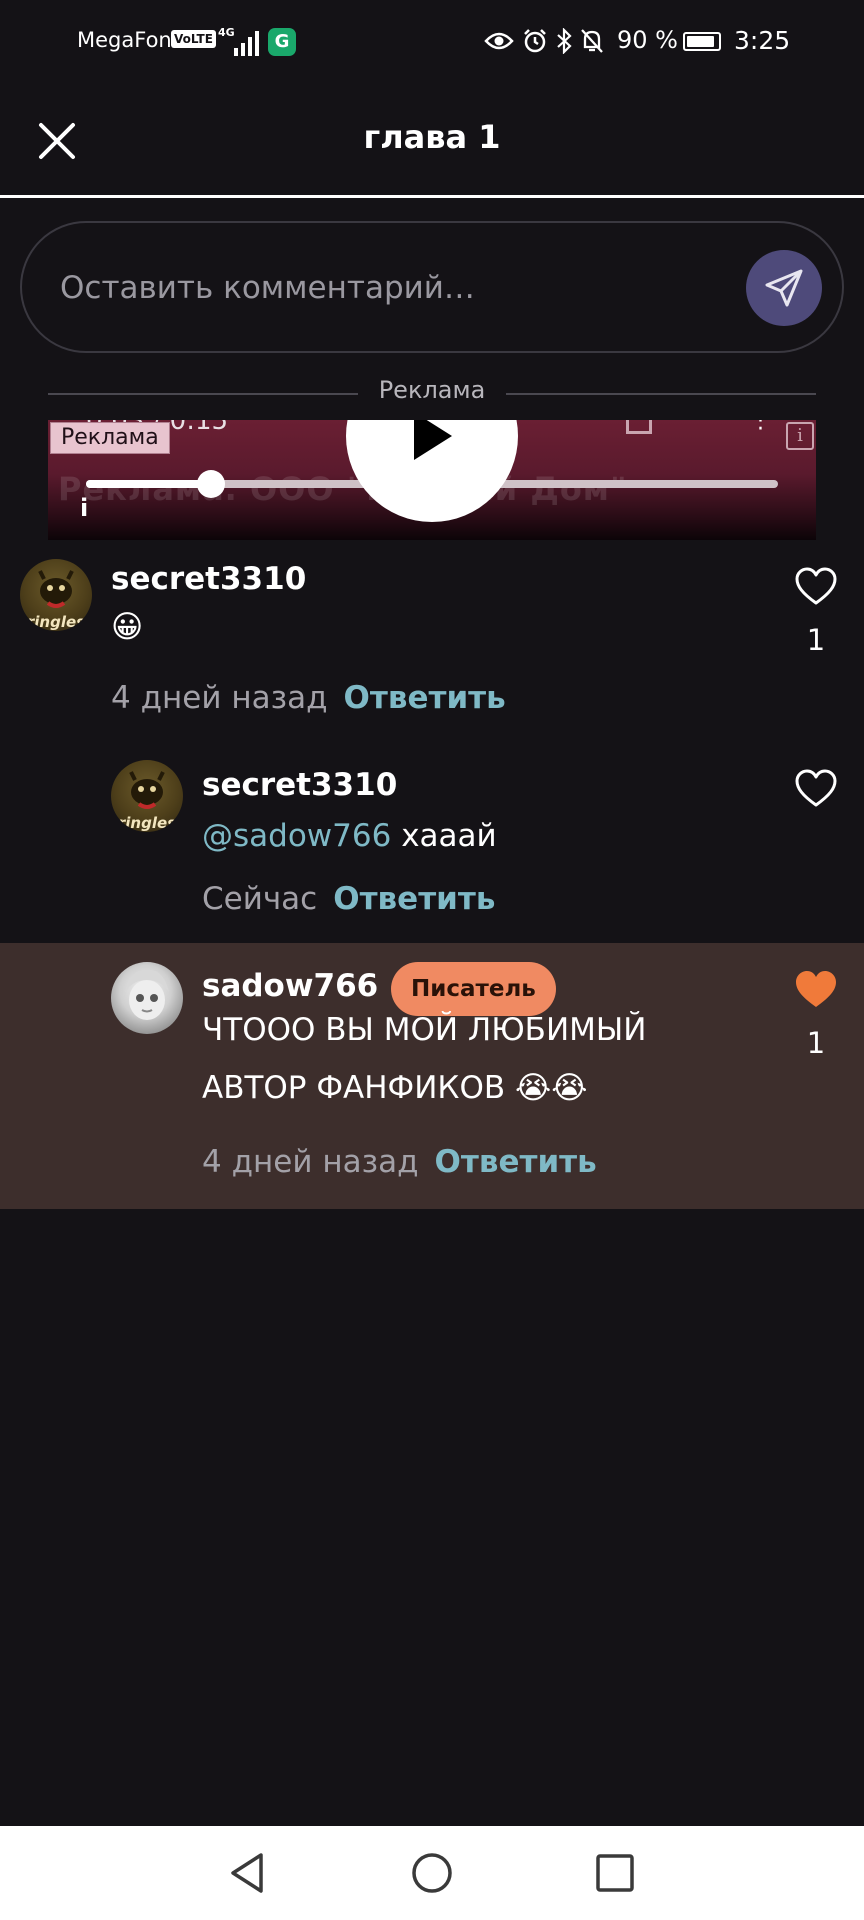 The width and height of the screenshot is (864, 1920). Describe the element at coordinates (147, 994) in the screenshot. I see `doll-avatar-image` at that location.